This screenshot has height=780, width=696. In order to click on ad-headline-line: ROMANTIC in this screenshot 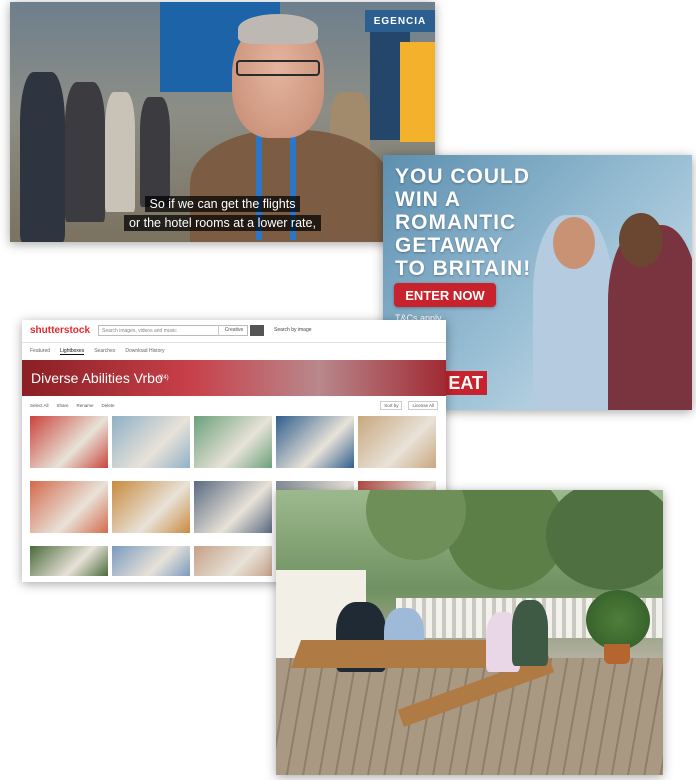, I will do `click(456, 222)`.